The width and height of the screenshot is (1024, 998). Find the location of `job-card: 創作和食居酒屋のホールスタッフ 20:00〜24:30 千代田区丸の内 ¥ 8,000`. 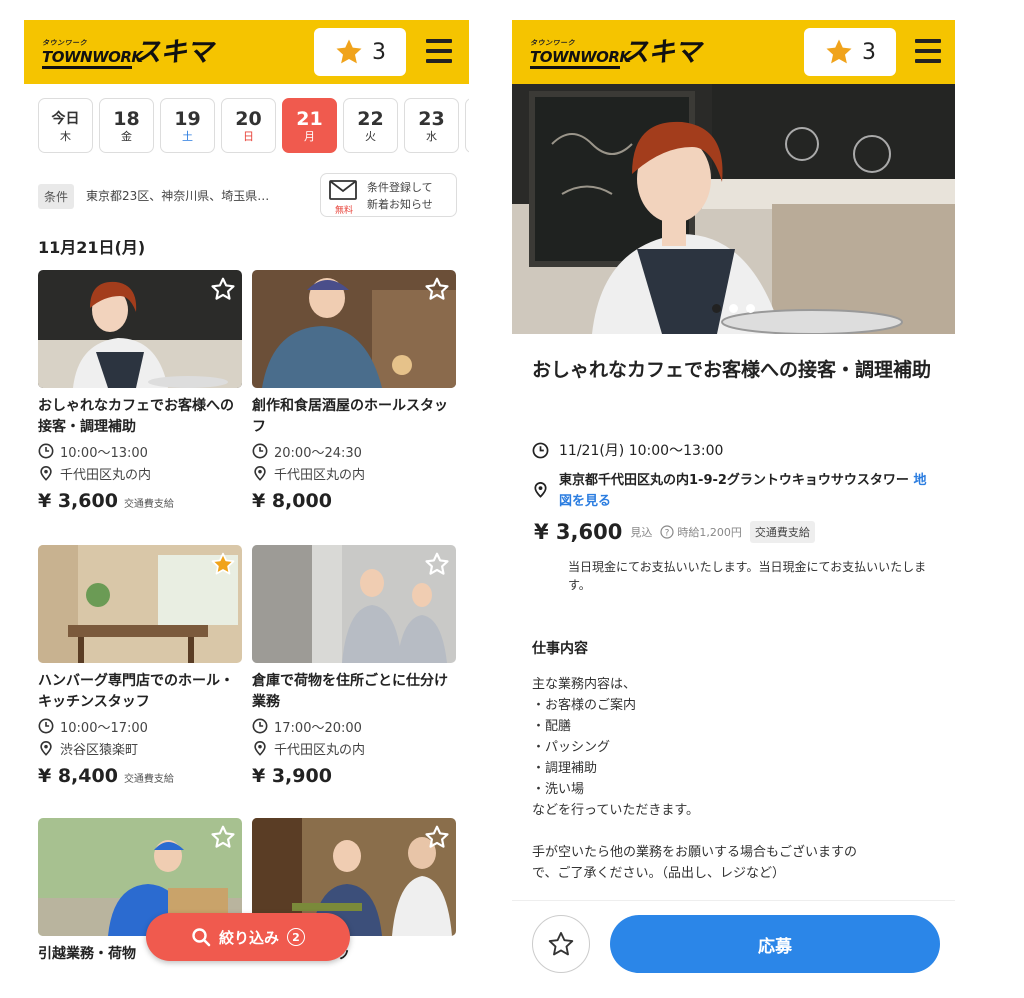

job-card: 創作和食居酒屋のホールスタッフ 20:00〜24:30 千代田区丸の内 ¥ 8,000 is located at coordinates (354, 391).